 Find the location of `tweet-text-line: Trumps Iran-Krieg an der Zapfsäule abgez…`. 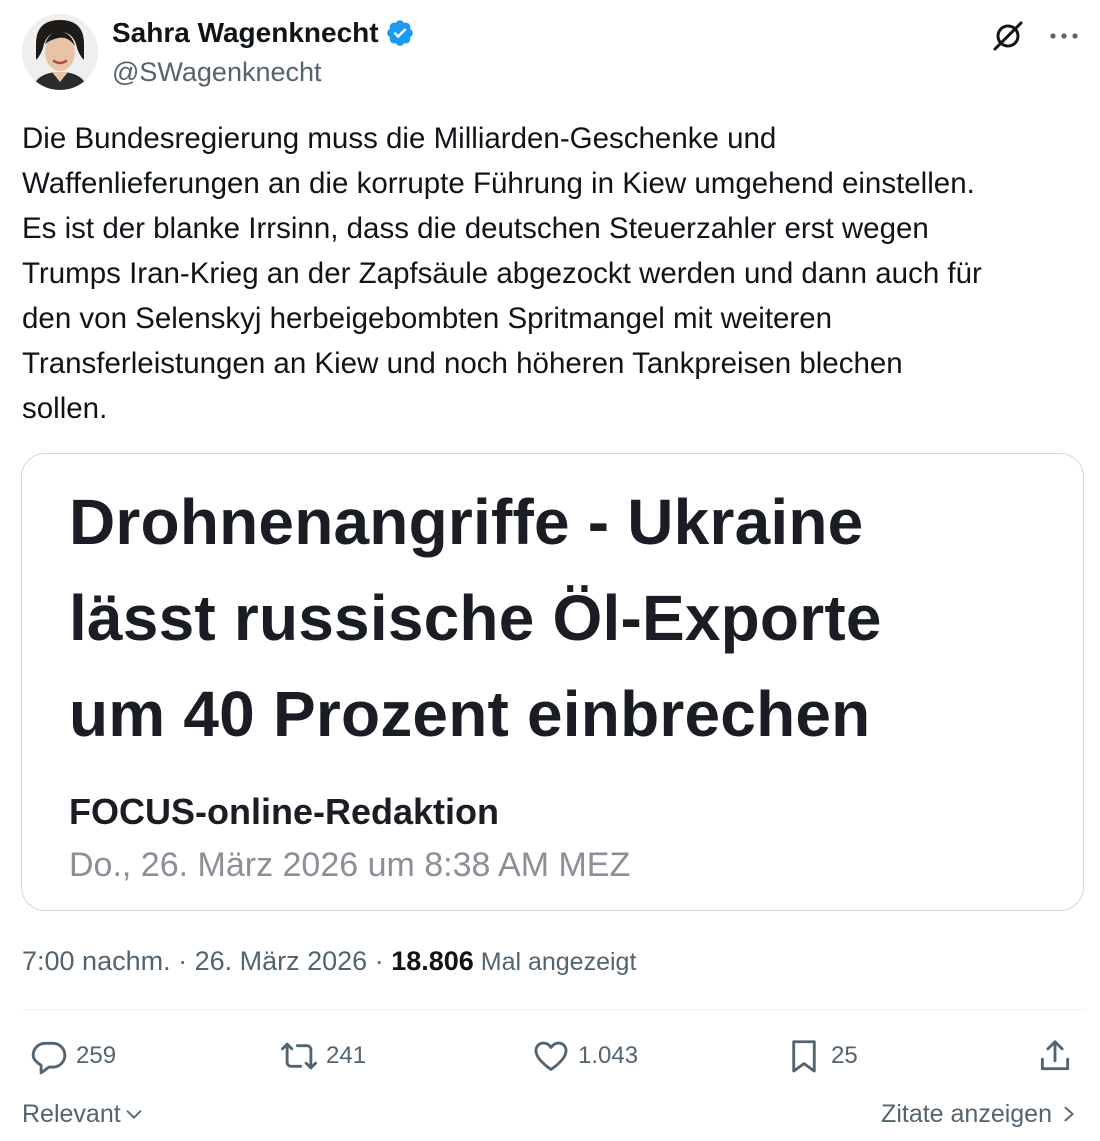

tweet-text-line: Trumps Iran-Krieg an der Zapfsäule abgez… is located at coordinates (502, 273).